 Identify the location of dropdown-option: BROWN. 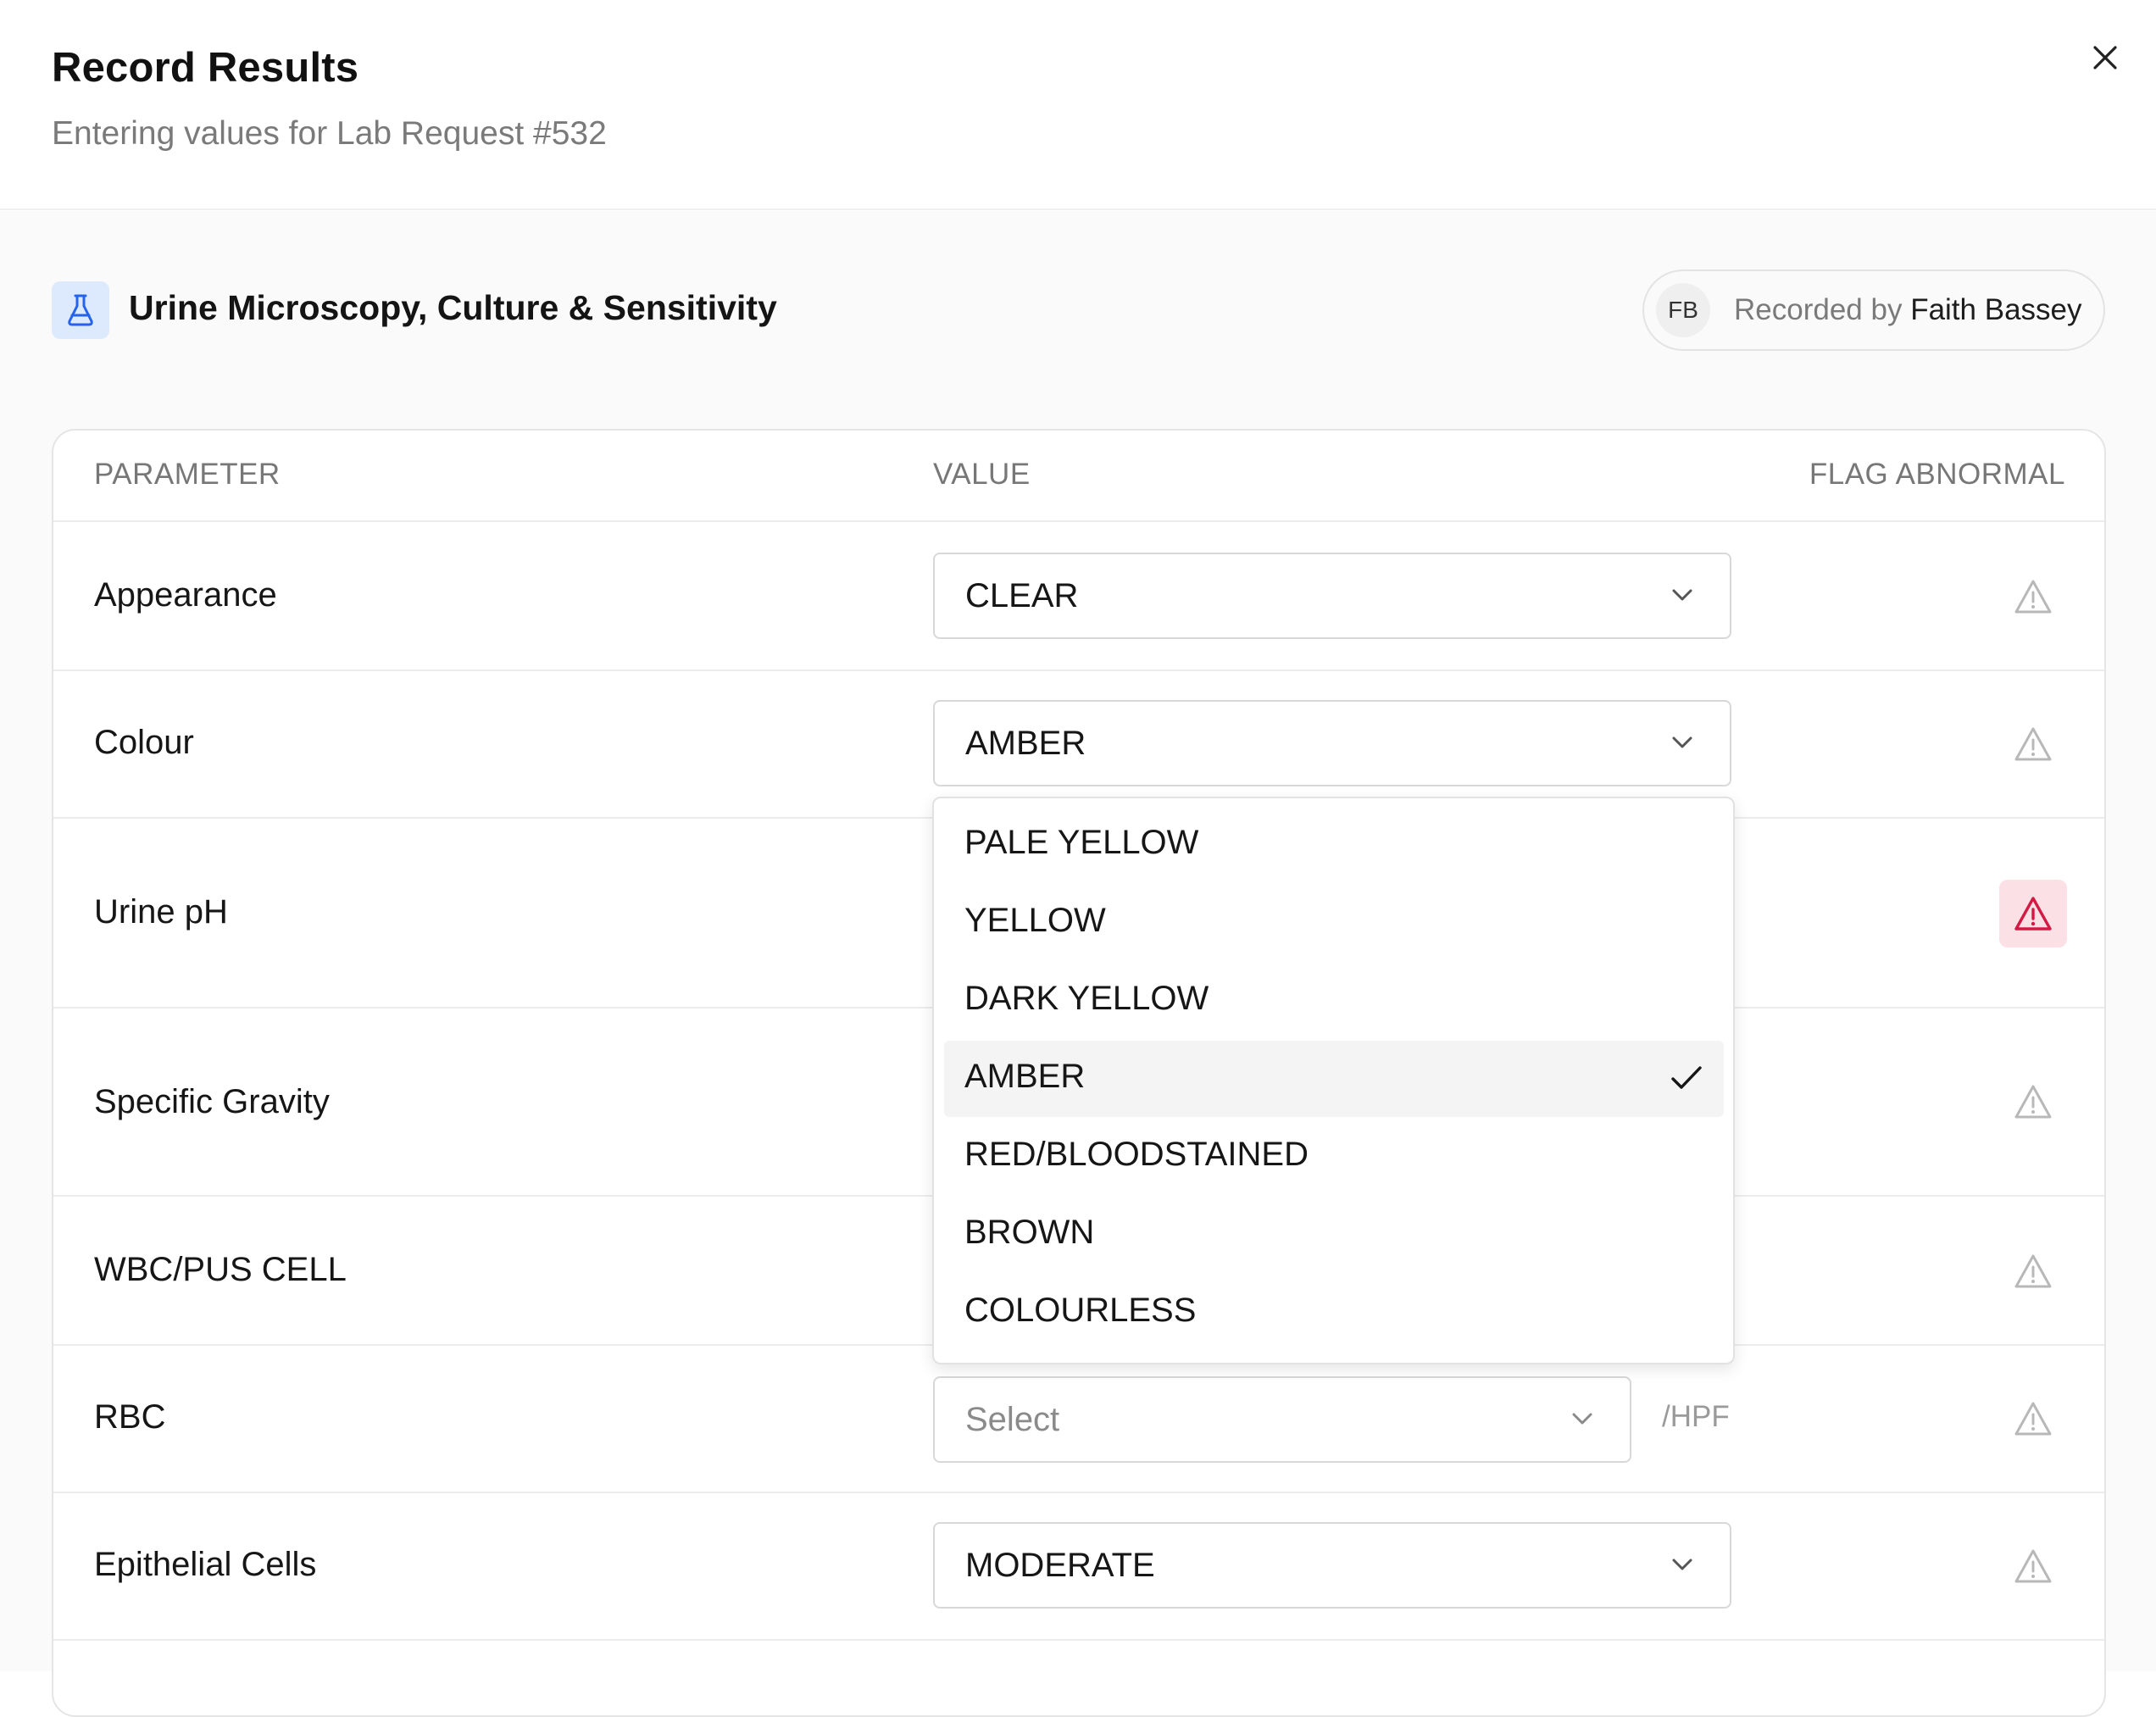
(1334, 1235).